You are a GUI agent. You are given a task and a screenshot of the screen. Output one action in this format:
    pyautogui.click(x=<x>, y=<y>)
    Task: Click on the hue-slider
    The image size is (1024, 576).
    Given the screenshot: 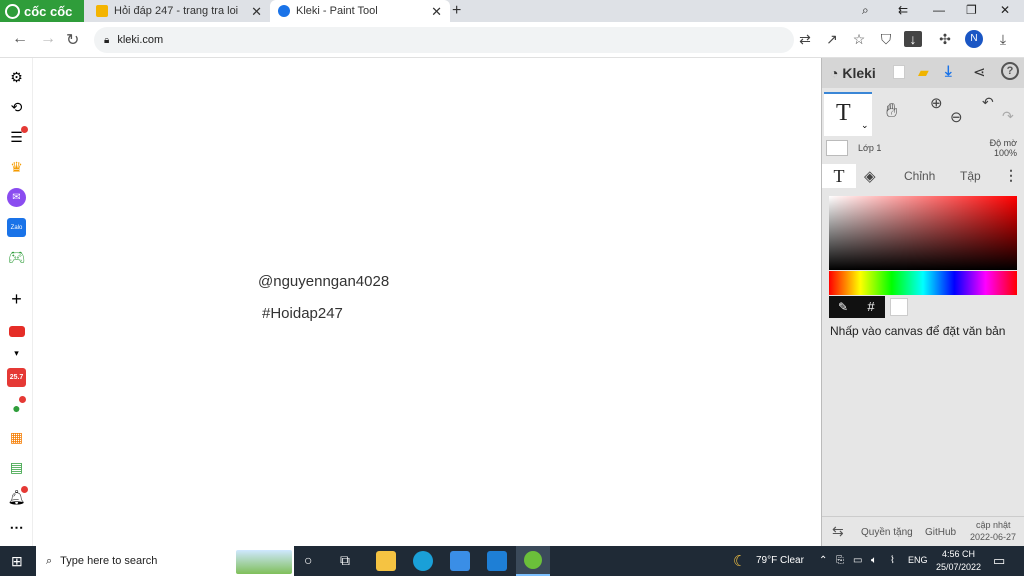 What is the action you would take?
    pyautogui.click(x=923, y=283)
    